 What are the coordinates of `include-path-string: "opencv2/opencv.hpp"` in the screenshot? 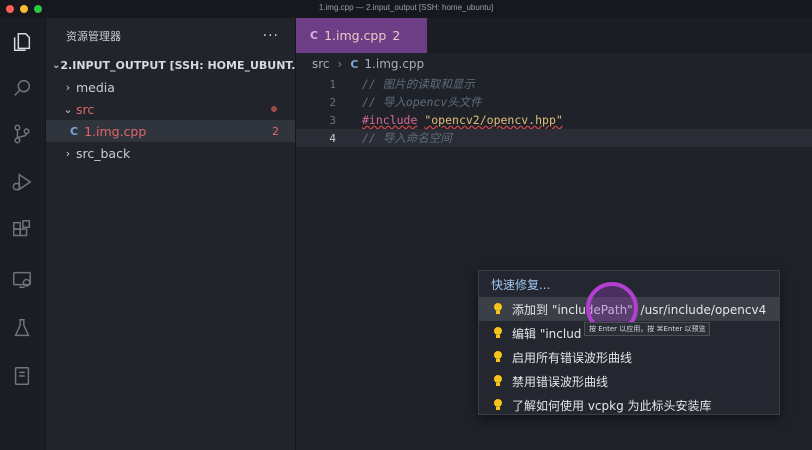 It's located at (493, 120).